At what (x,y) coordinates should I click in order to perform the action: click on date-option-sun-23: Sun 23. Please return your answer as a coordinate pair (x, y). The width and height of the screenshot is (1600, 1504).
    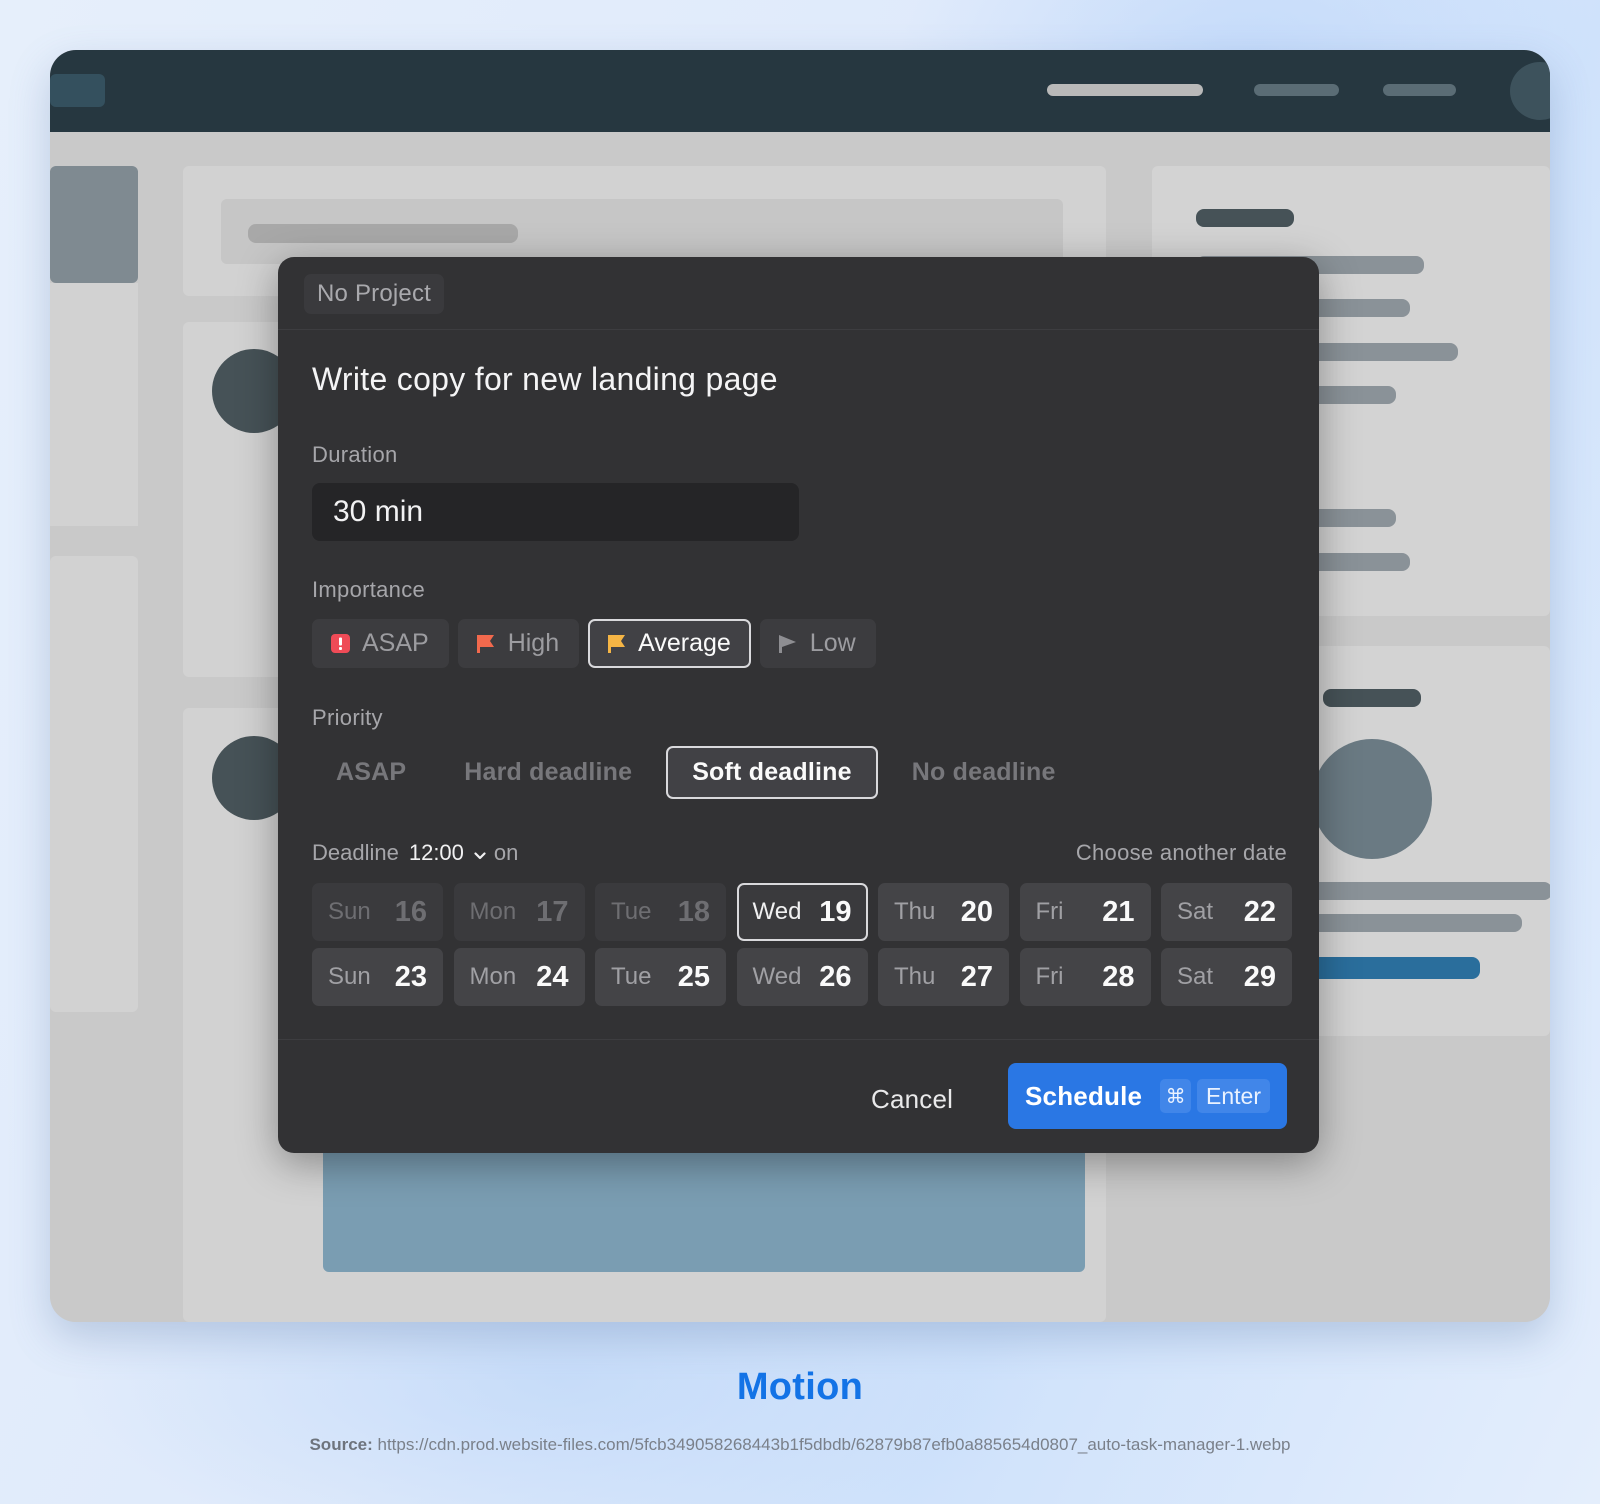
    Looking at the image, I should click on (377, 977).